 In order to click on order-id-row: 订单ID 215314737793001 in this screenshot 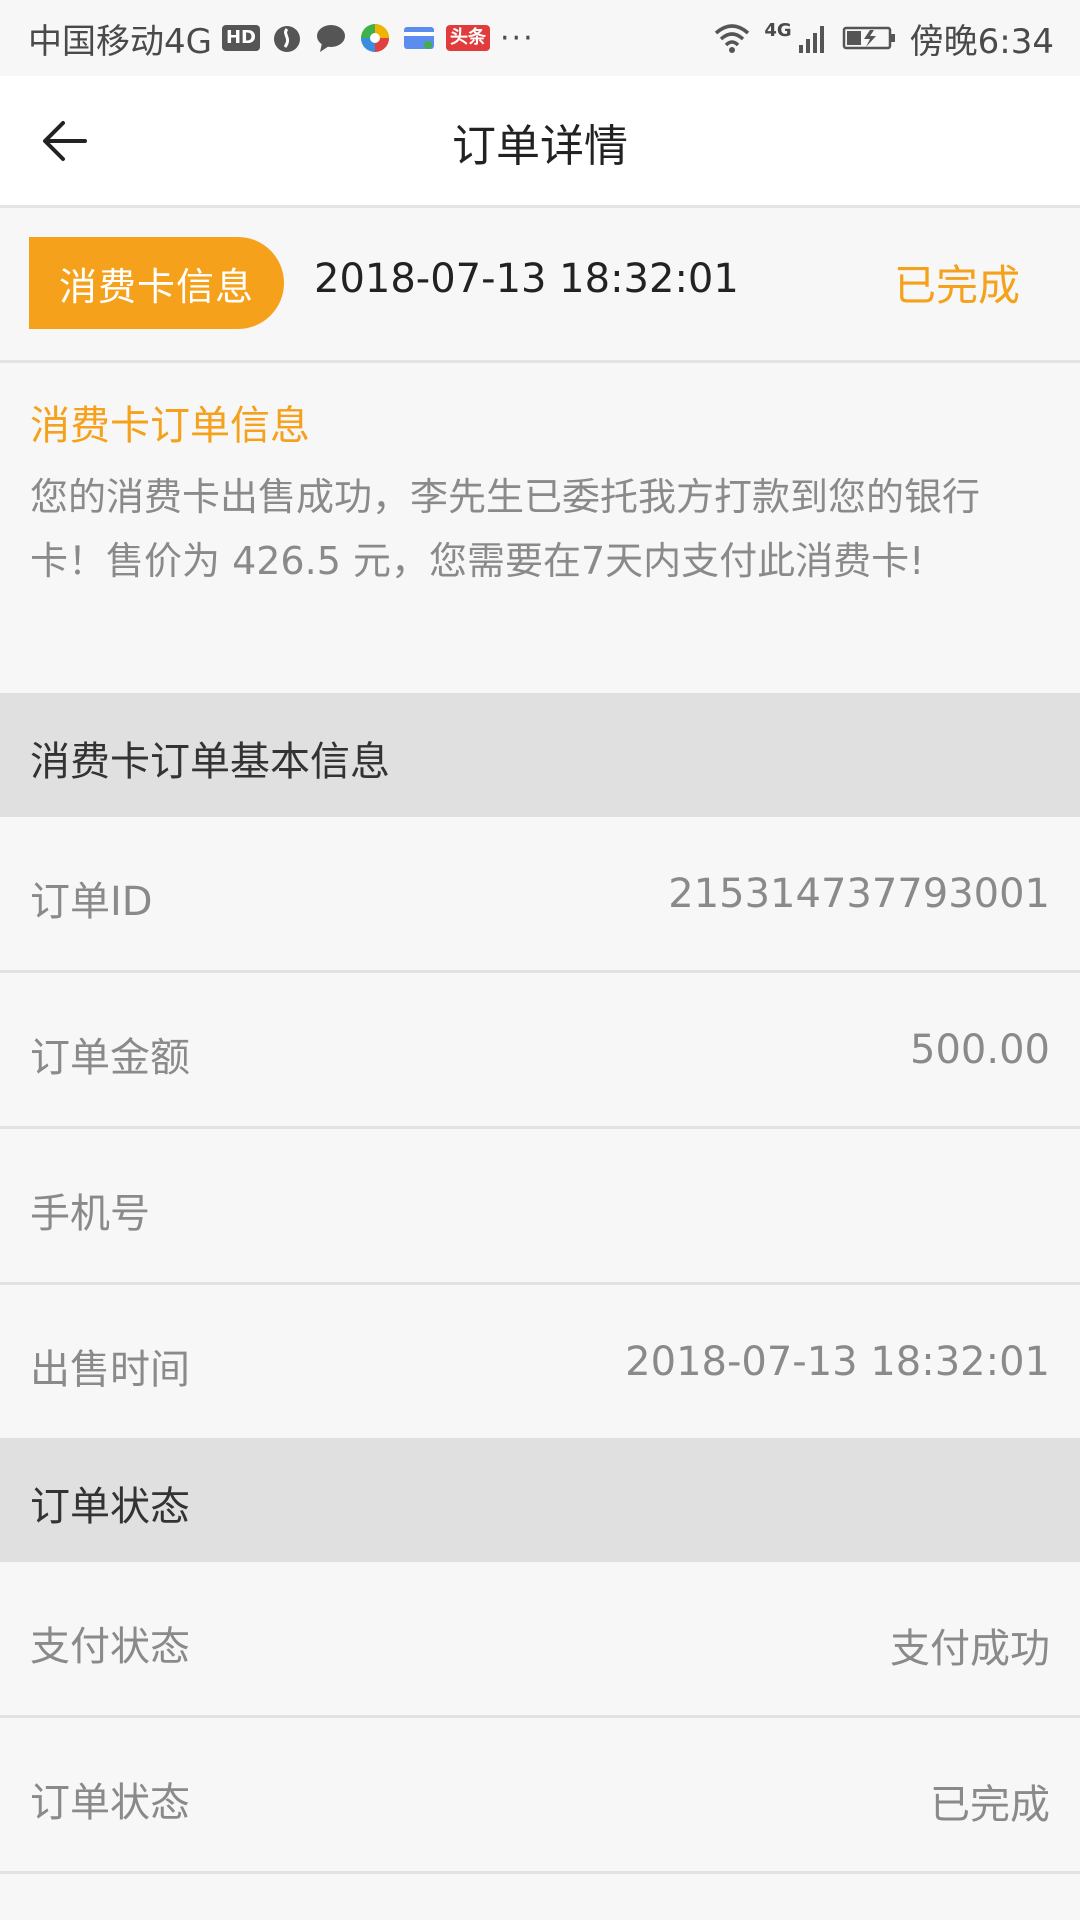, I will do `click(540, 895)`.